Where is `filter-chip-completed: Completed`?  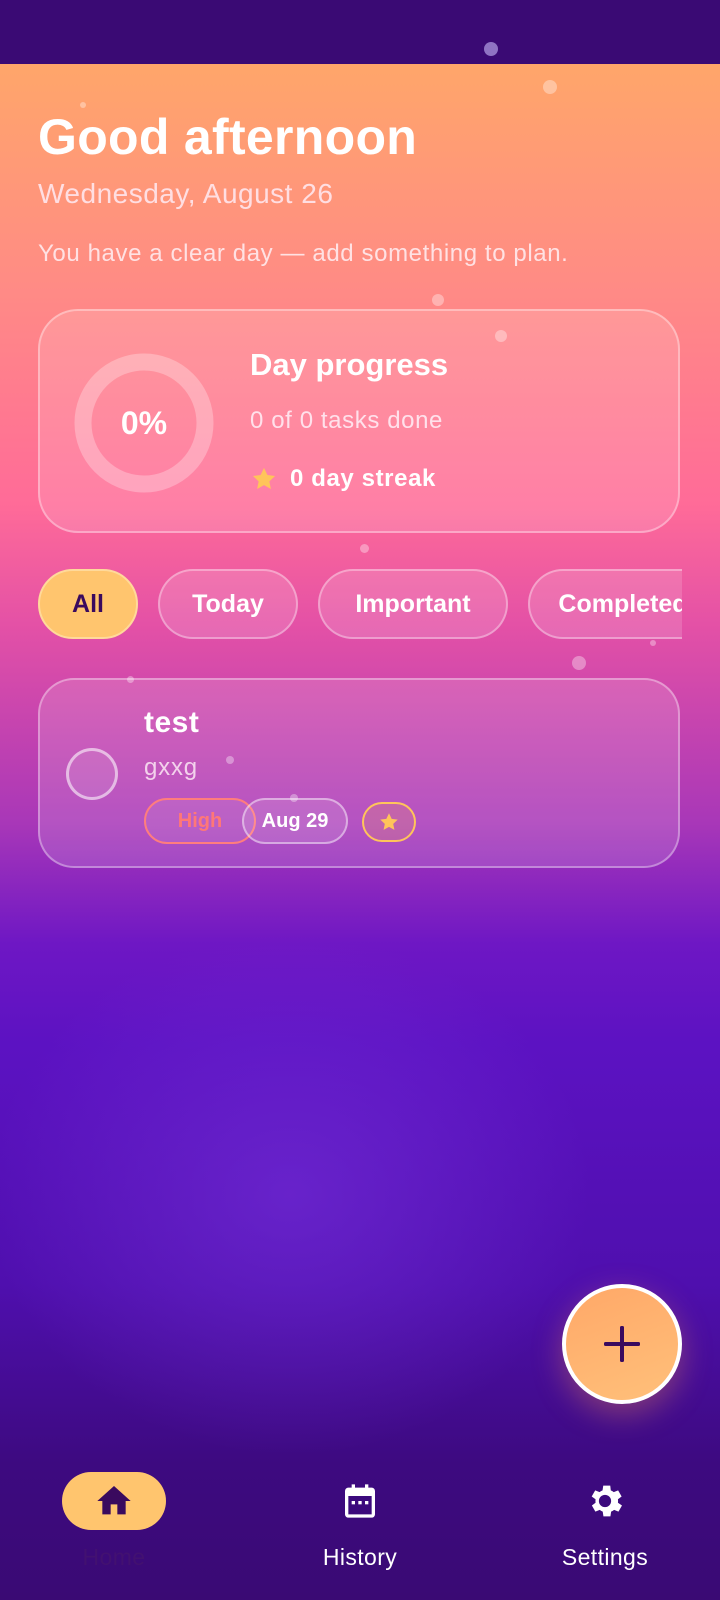
filter-chip-completed: Completed is located at coordinates (605, 604).